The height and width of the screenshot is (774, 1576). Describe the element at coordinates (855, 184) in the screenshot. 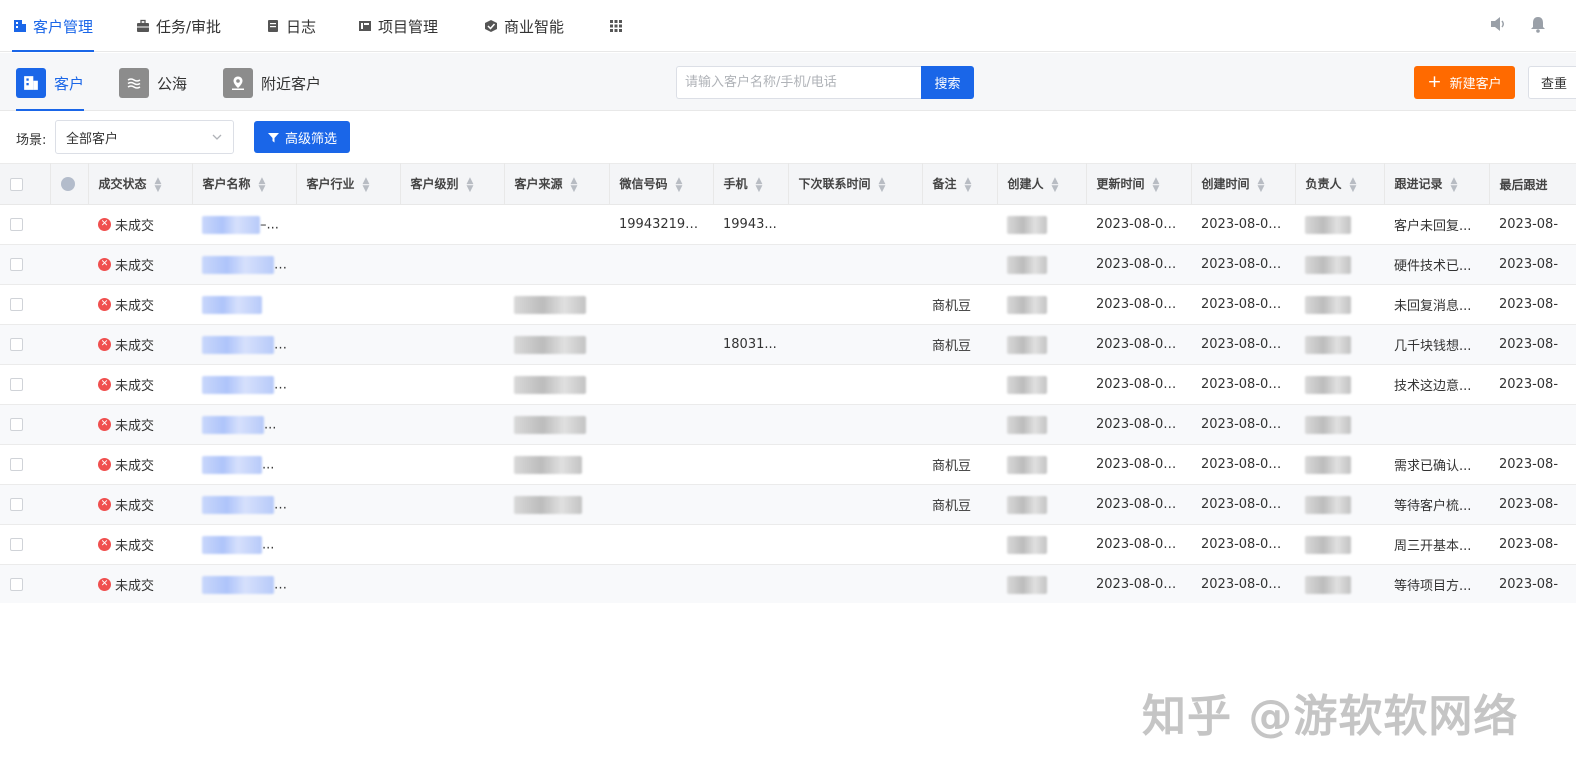

I see `column-header: 下次联系时间 ▲ ▼` at that location.